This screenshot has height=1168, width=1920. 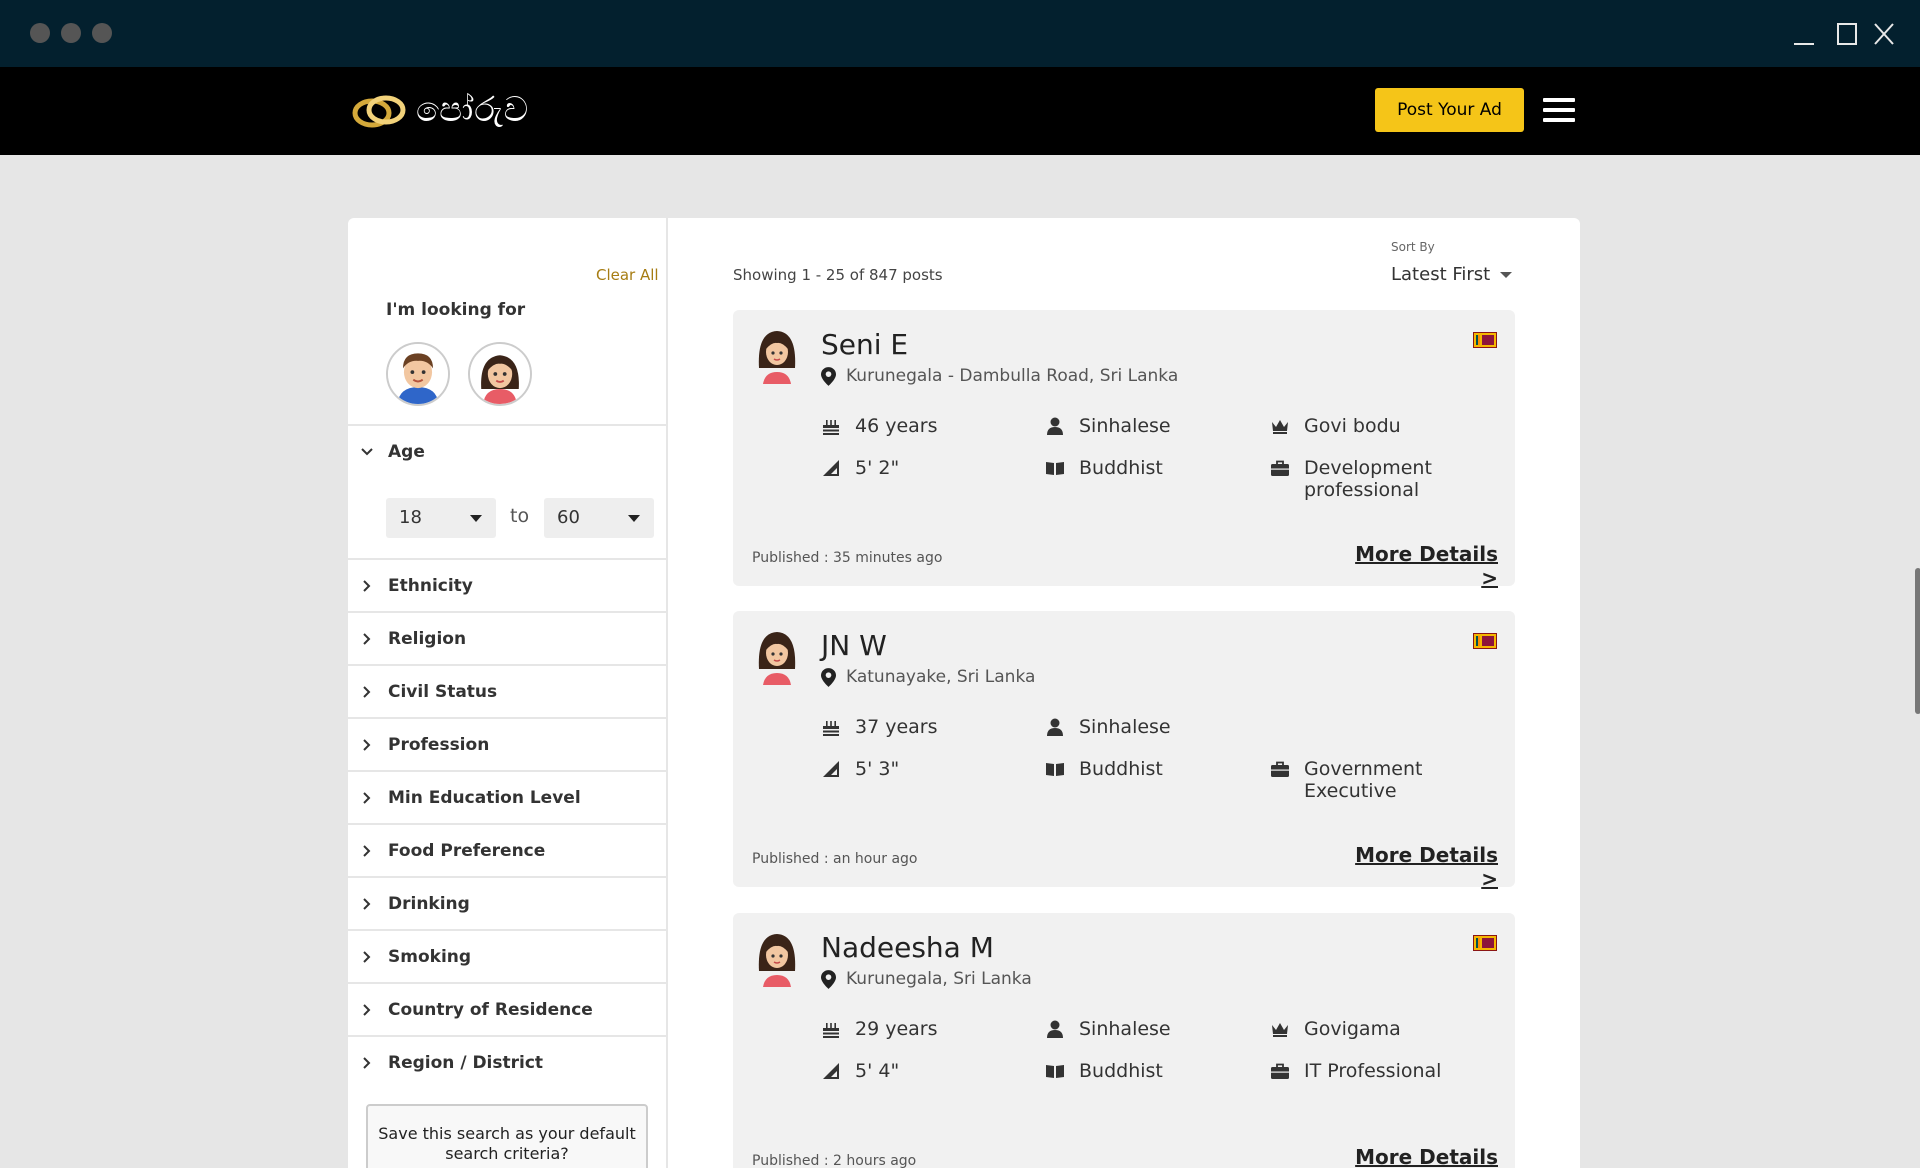 What do you see at coordinates (40, 33) in the screenshot?
I see `window-dot-icon` at bounding box center [40, 33].